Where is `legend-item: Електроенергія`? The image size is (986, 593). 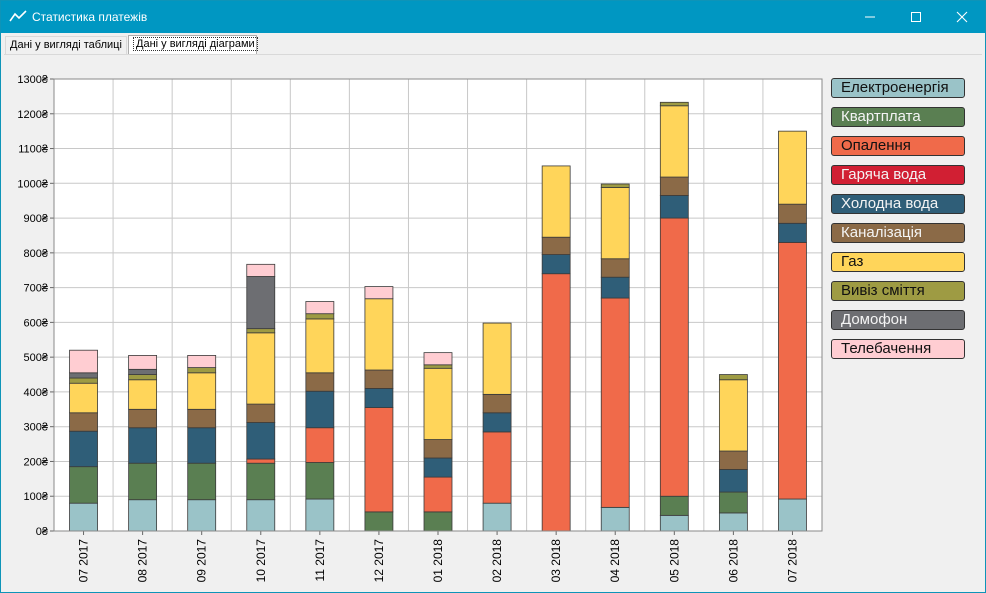
legend-item: Електроенергія is located at coordinates (898, 88).